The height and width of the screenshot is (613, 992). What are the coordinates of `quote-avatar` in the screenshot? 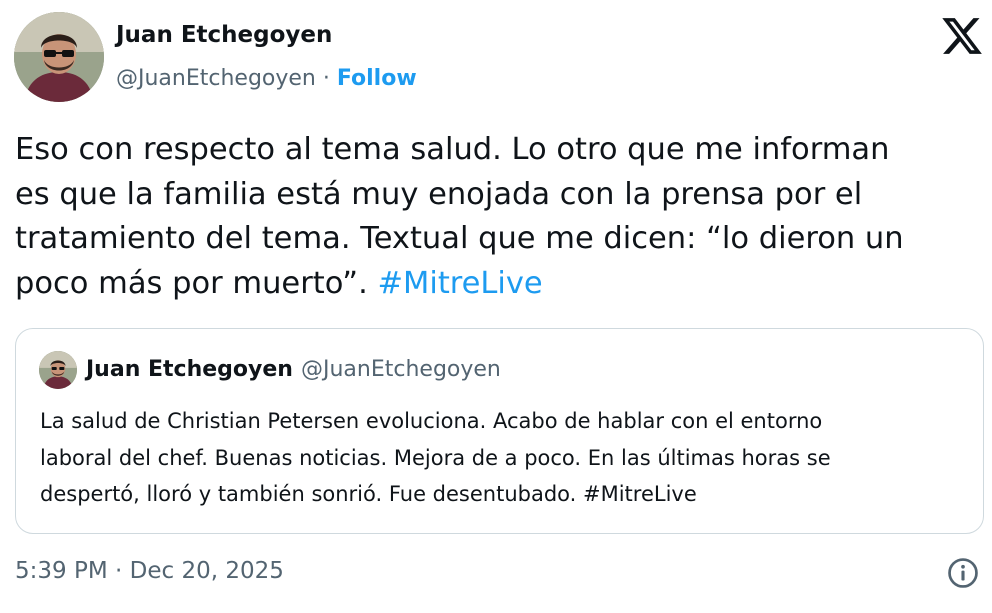 It's located at (58, 370).